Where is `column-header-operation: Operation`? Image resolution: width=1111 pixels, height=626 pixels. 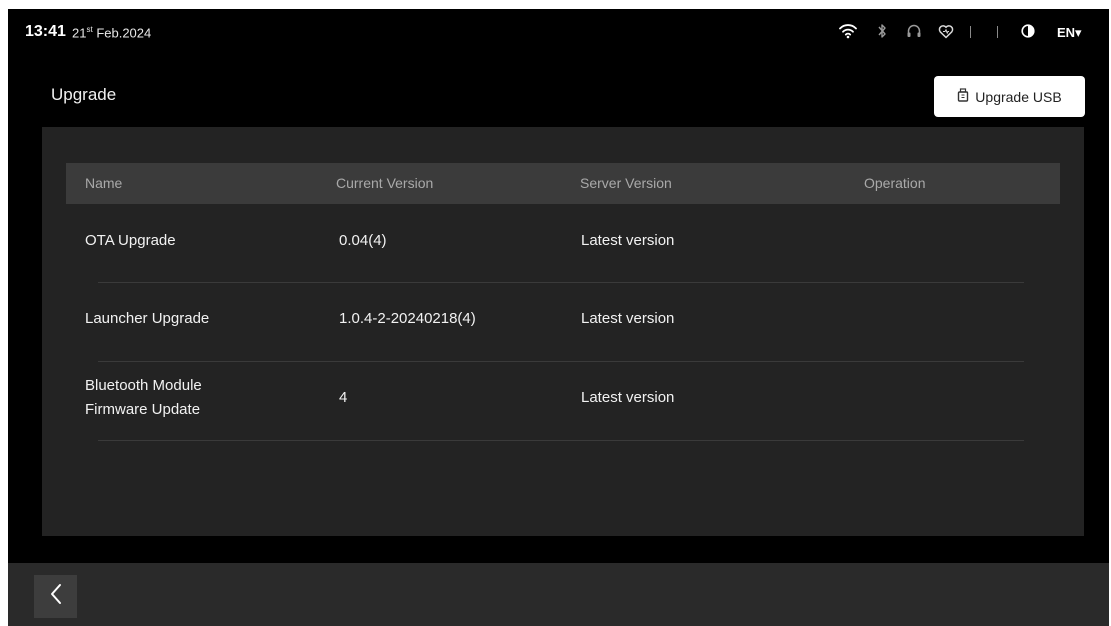 column-header-operation: Operation is located at coordinates (895, 183).